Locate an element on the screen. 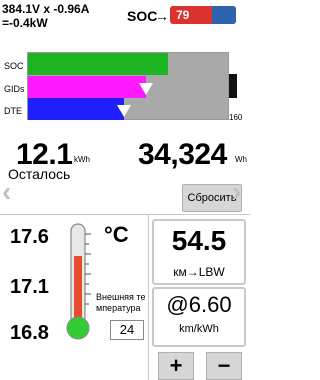 The width and height of the screenshot is (320, 380). battery-gauge is located at coordinates (128, 86).